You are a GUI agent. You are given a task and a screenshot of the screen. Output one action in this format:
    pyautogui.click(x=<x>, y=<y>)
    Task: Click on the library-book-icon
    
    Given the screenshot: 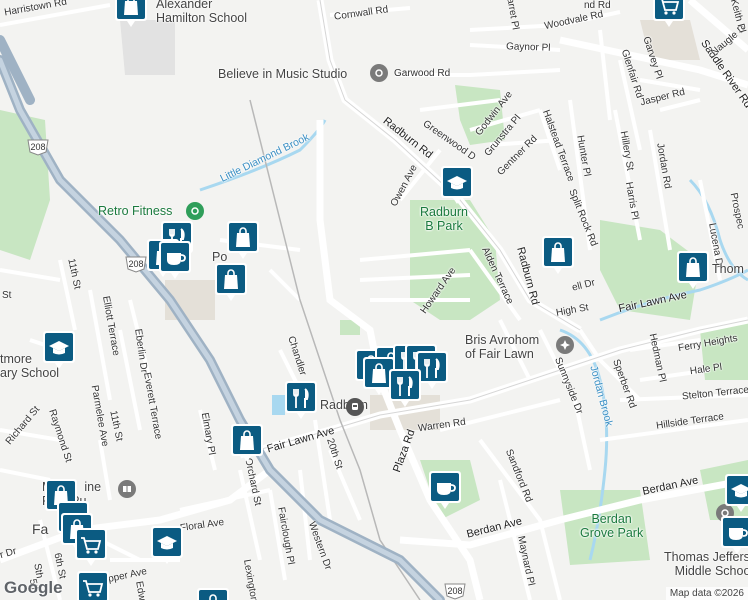 What is the action you would take?
    pyautogui.click(x=127, y=489)
    